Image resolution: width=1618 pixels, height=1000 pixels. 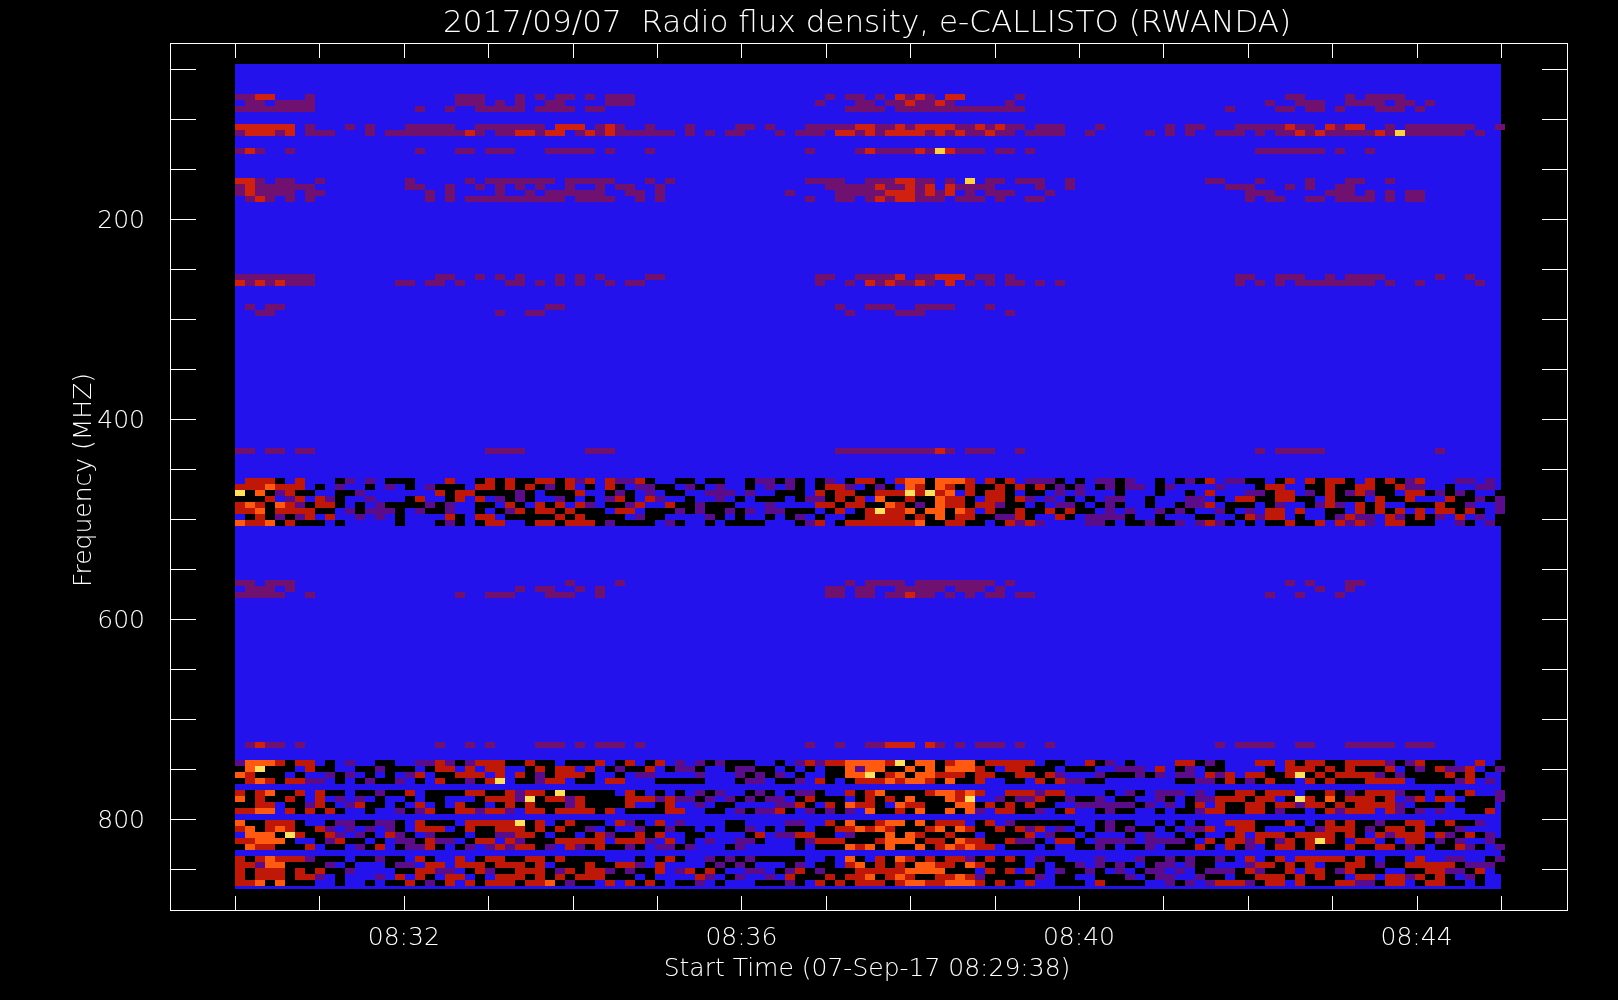 What do you see at coordinates (121, 819) in the screenshot?
I see `y-tick-label: 800` at bounding box center [121, 819].